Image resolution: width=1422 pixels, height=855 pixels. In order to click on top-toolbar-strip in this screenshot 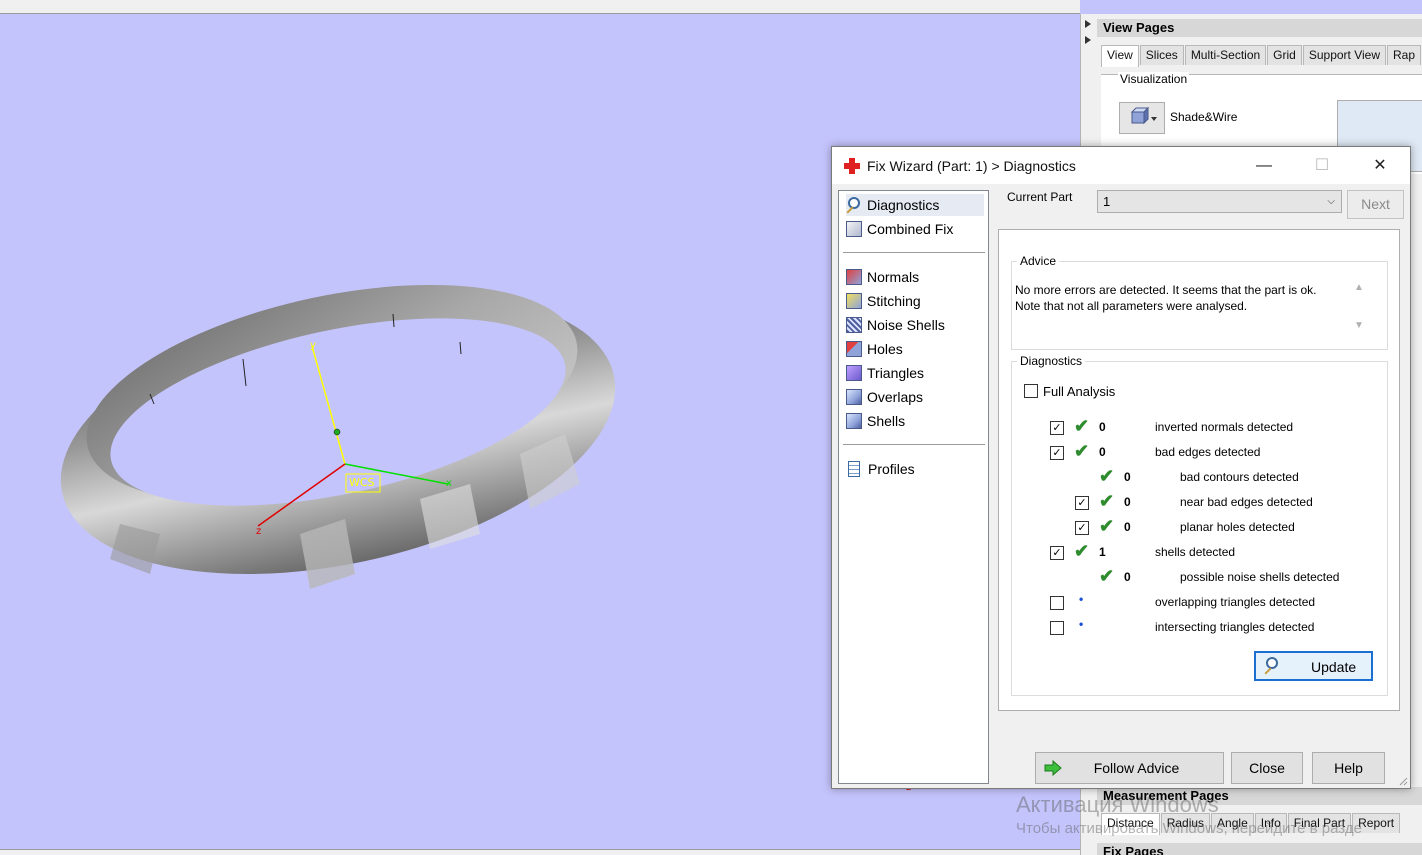, I will do `click(540, 7)`.